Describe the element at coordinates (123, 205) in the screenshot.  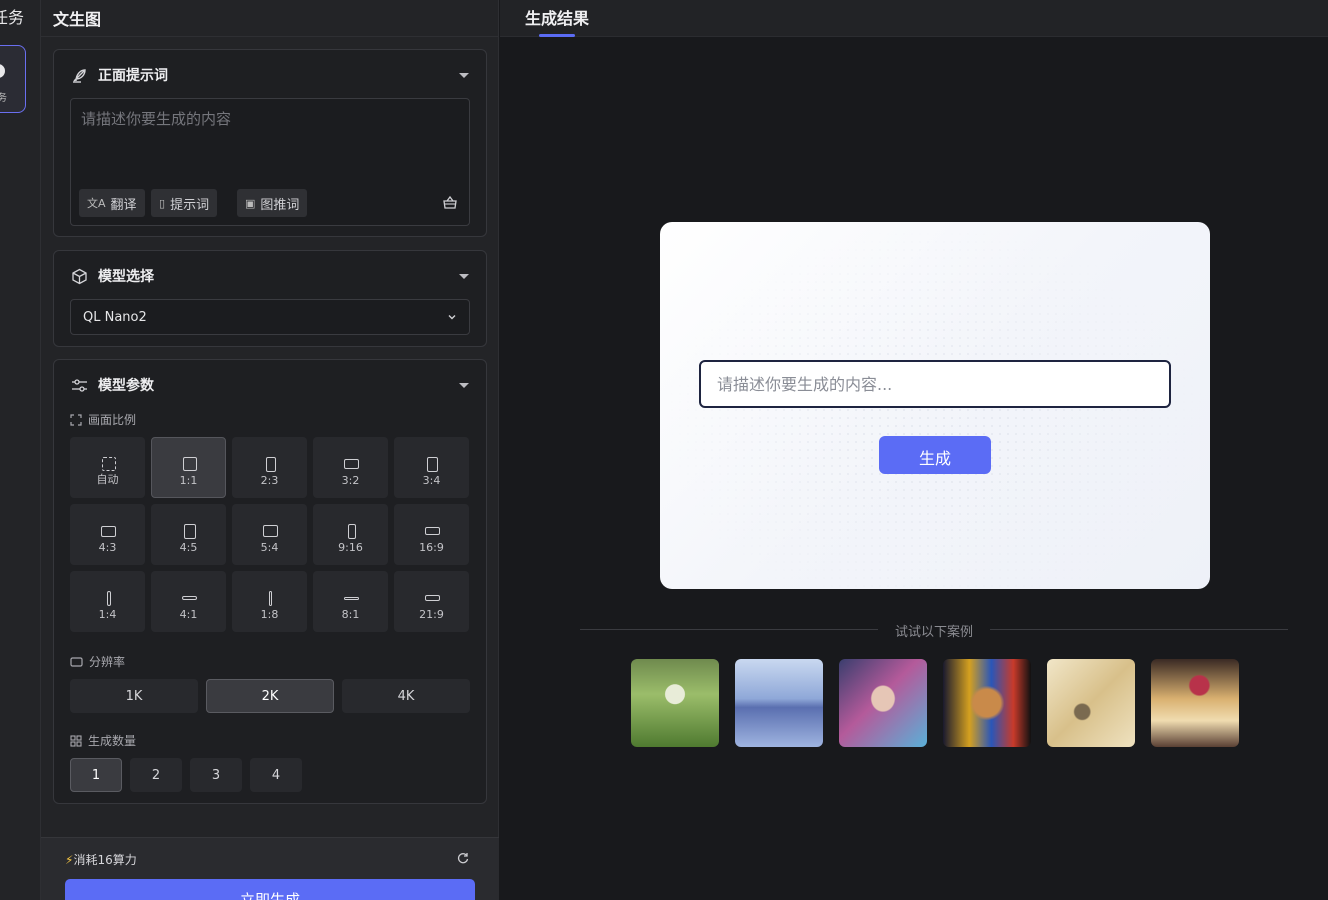
I see `translate-label: 翻译` at that location.